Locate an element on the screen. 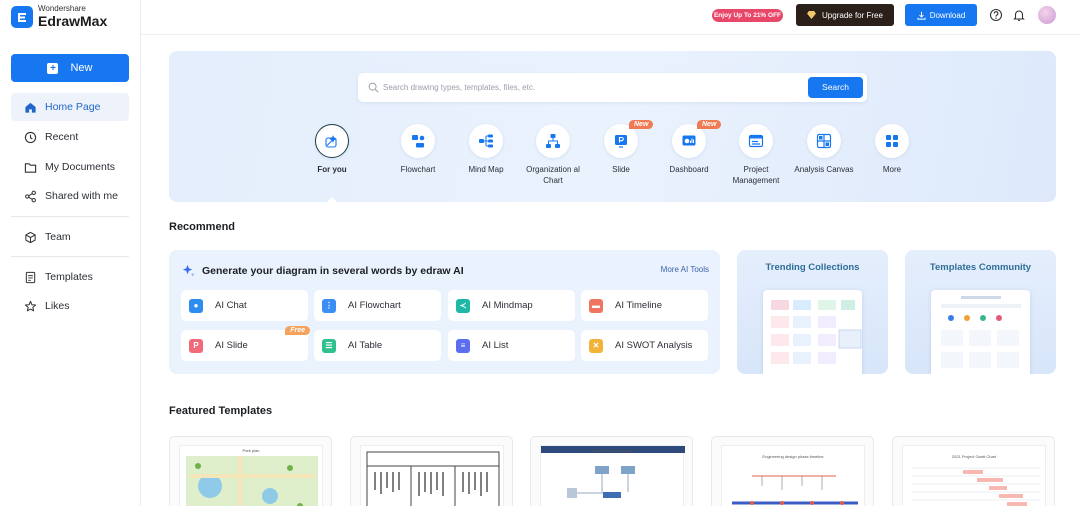  ai-swot-card: ✕ AI SWOT Analysis is located at coordinates (644, 345).